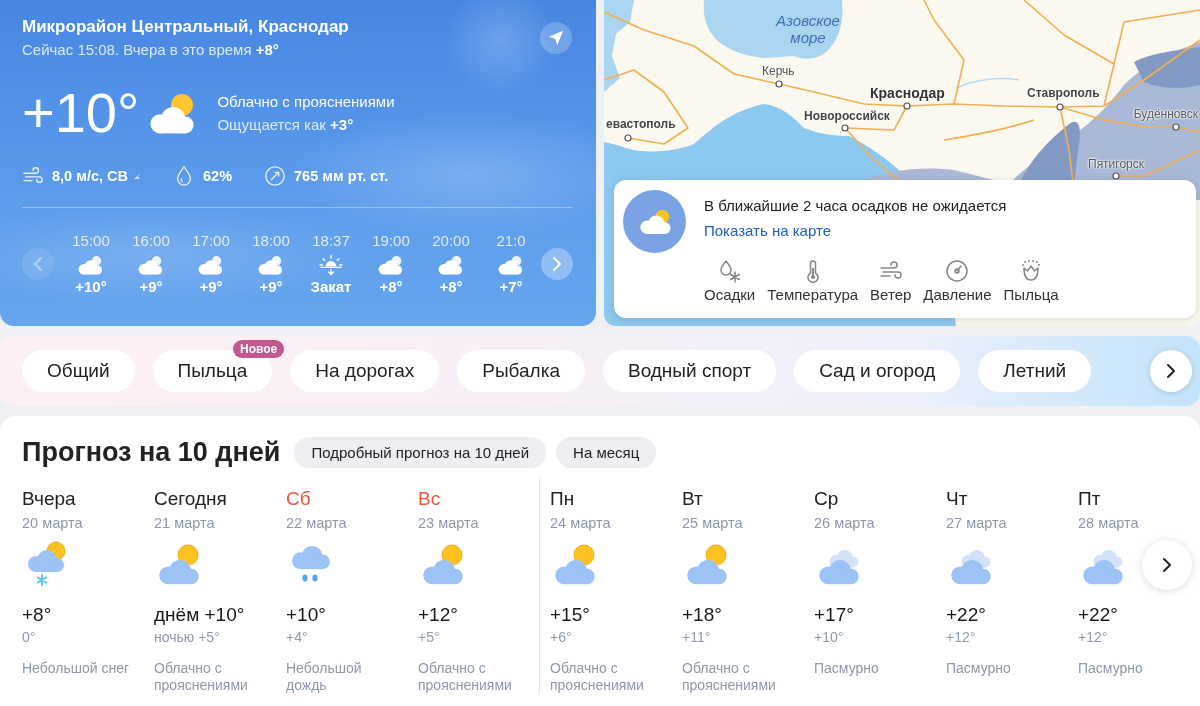 The width and height of the screenshot is (1200, 706). Describe the element at coordinates (151, 241) in the screenshot. I see `hour-time: 16:00` at that location.